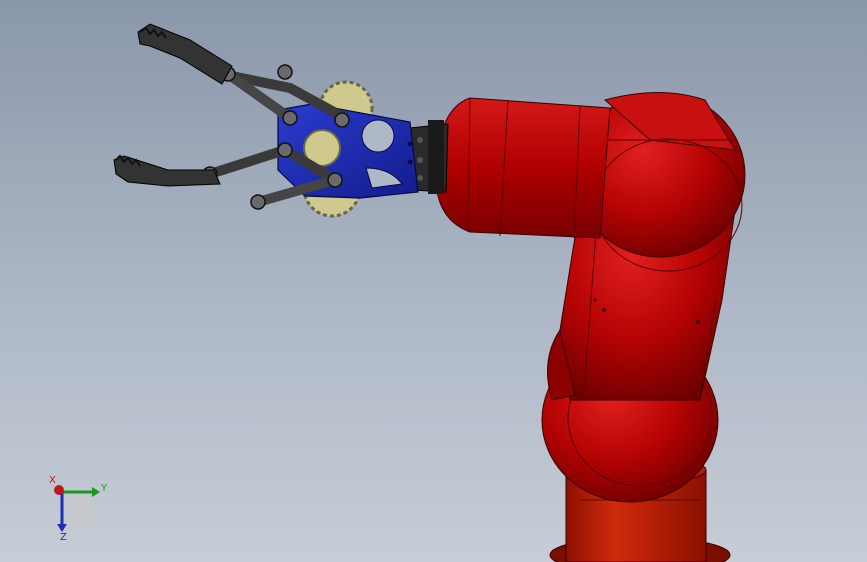 Image resolution: width=867 pixels, height=562 pixels. What do you see at coordinates (104, 488) in the screenshot?
I see `triad-y-label: Y` at bounding box center [104, 488].